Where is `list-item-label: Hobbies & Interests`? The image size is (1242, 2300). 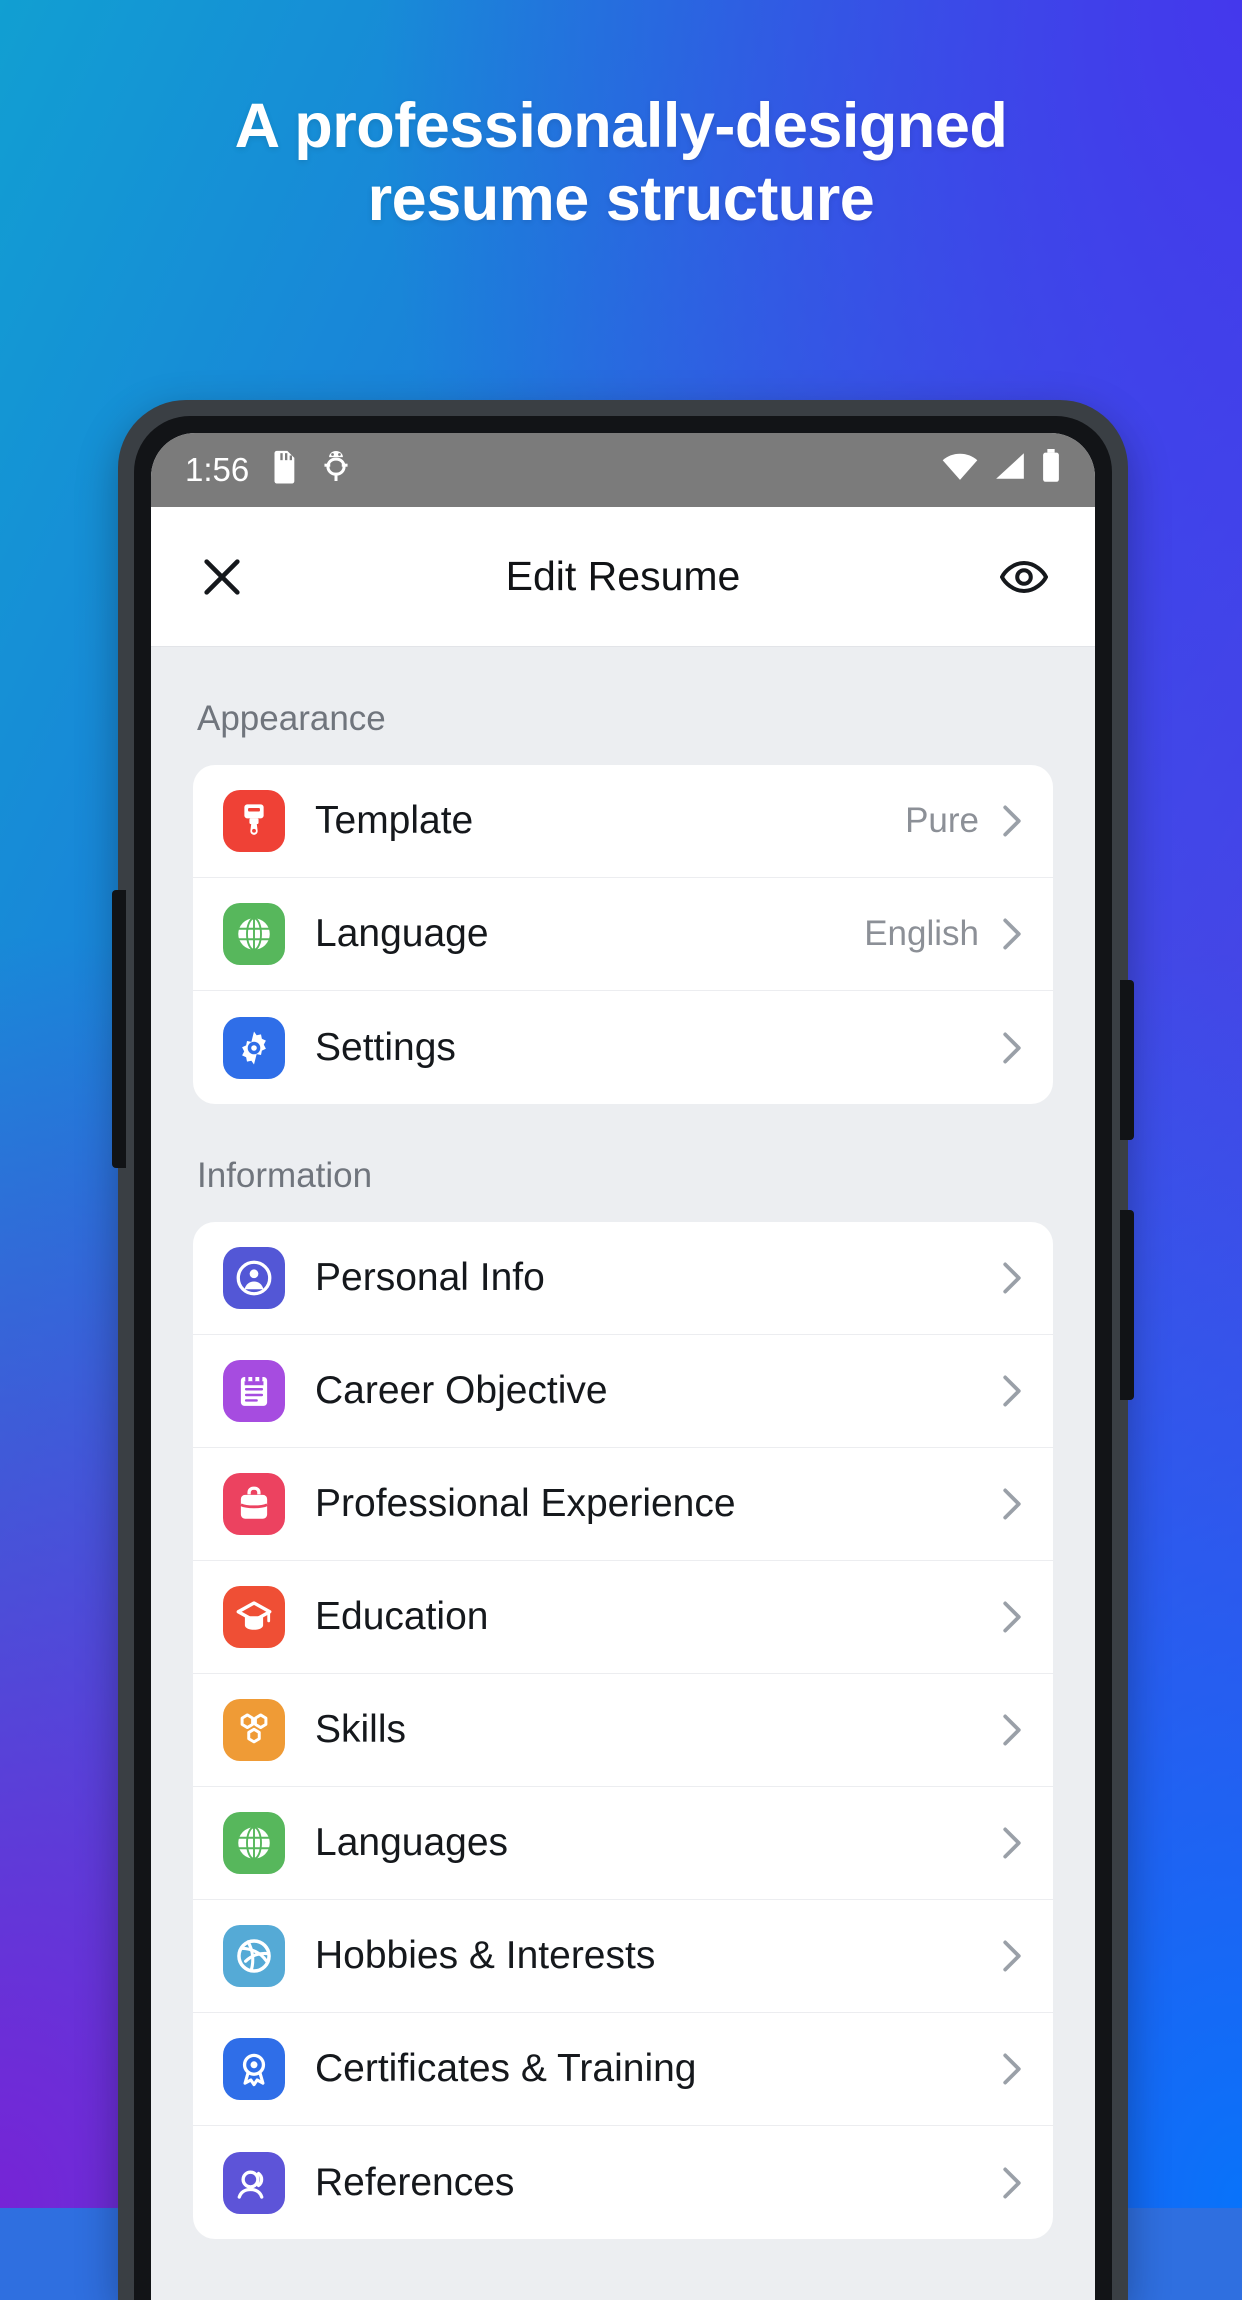 list-item-label: Hobbies & Interests is located at coordinates (485, 1955).